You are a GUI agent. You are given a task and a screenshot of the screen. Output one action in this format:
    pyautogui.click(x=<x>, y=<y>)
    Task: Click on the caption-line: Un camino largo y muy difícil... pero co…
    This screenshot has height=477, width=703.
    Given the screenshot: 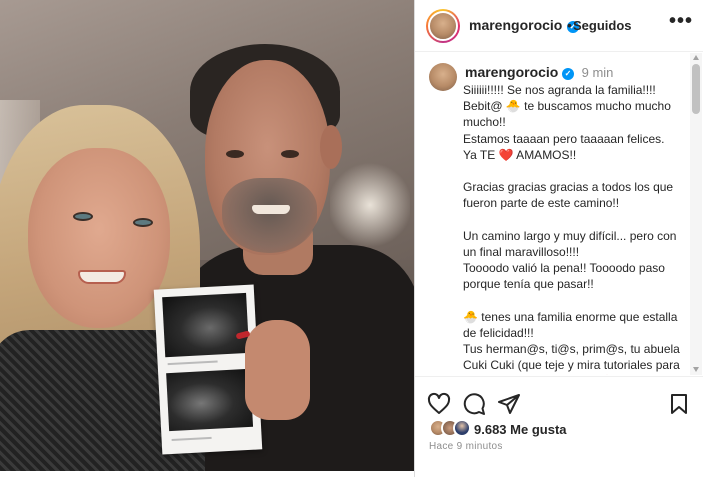 What is the action you would take?
    pyautogui.click(x=571, y=244)
    